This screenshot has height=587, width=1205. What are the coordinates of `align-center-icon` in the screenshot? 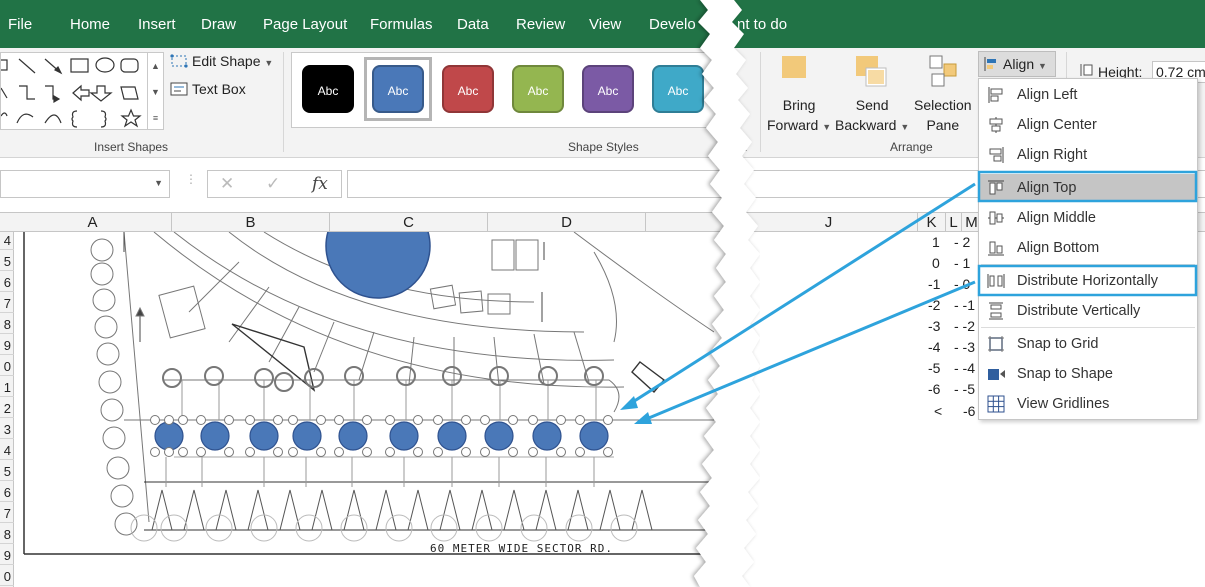 It's located at (996, 125).